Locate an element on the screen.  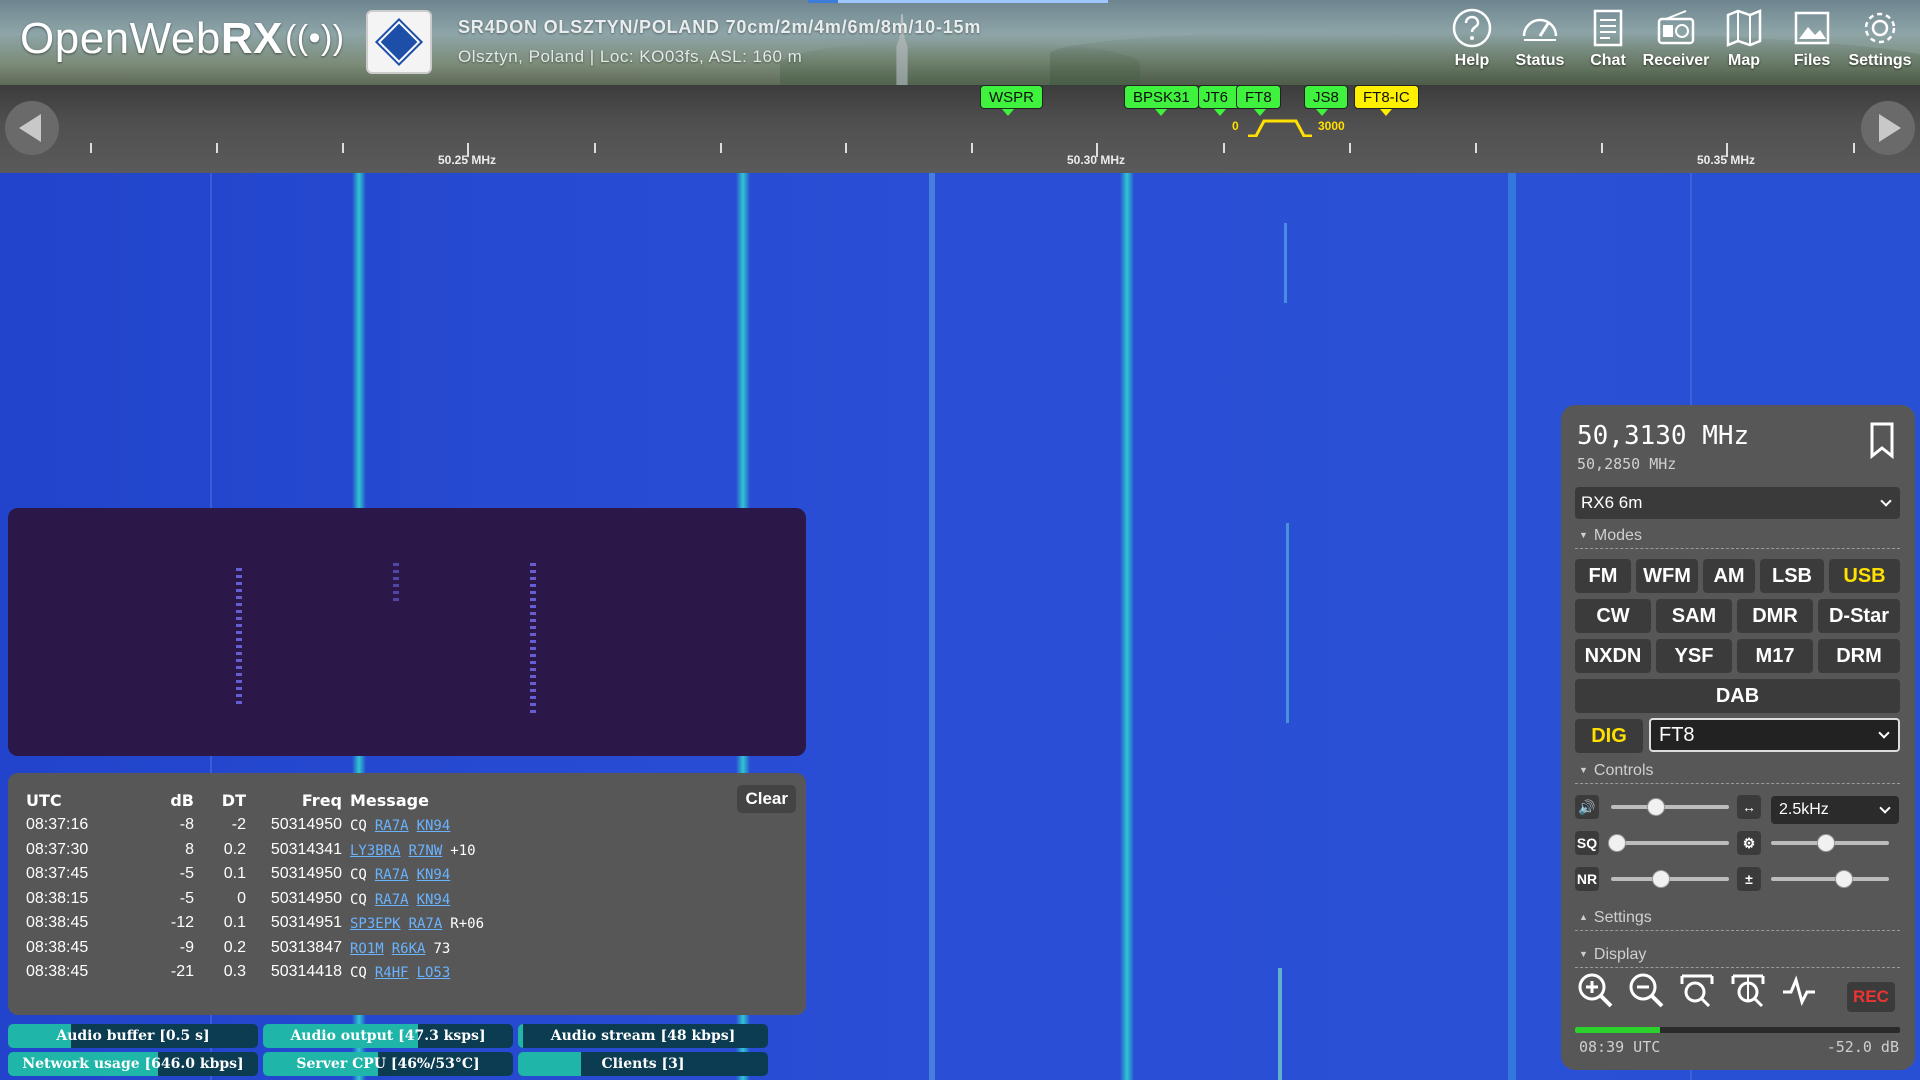
display-section-header: ▼ Display is located at coordinates (1737, 957).